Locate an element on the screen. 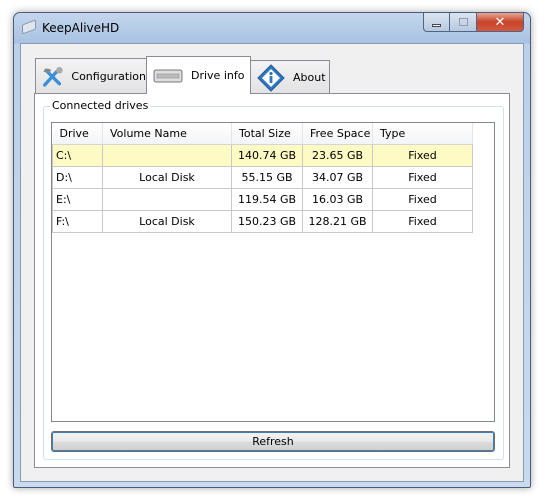  table-row: E:\ 119.54 GB 16.03 GB Fixed is located at coordinates (262, 199).